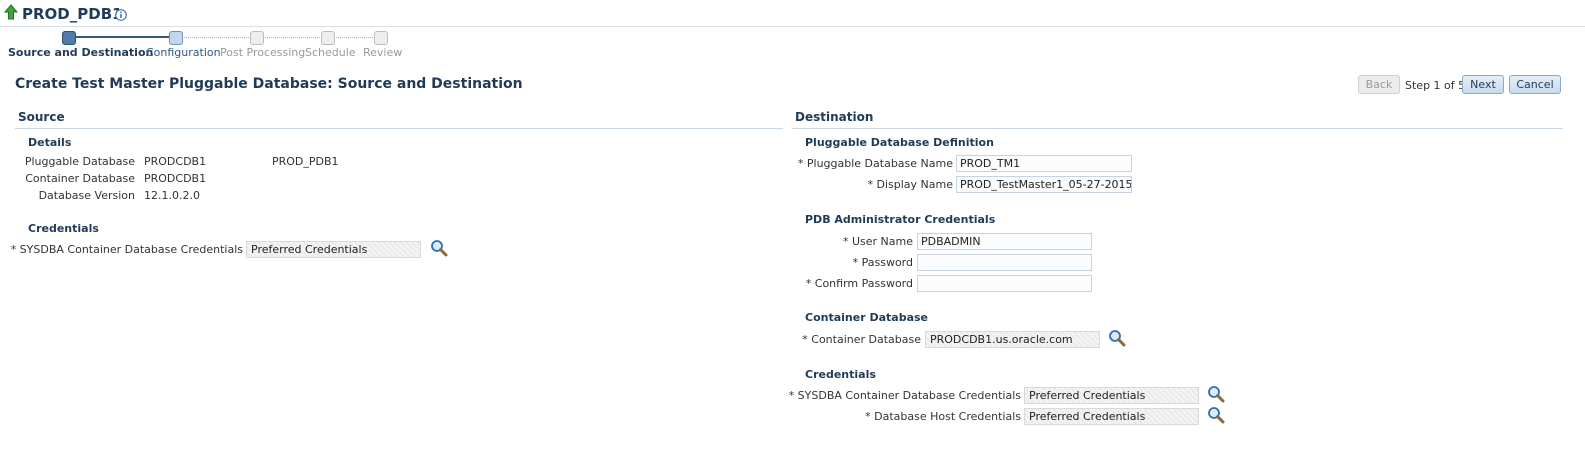 This screenshot has width=1585, height=457. What do you see at coordinates (882, 262) in the screenshot?
I see `password-label: * Password` at bounding box center [882, 262].